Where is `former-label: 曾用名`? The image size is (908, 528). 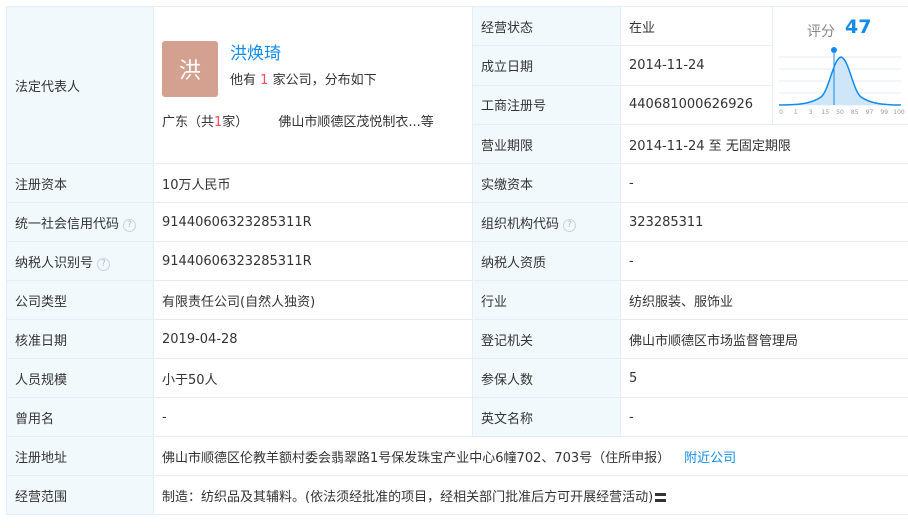
former-label: 曾用名 is located at coordinates (80, 417).